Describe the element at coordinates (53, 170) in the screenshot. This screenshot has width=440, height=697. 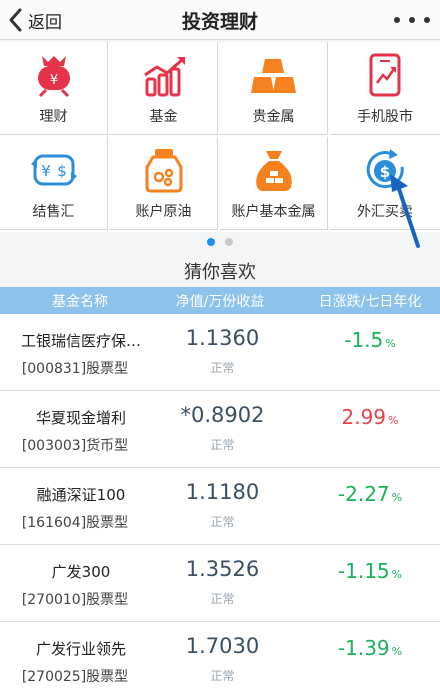
I see `currency-exchange-icon: ¥ $` at that location.